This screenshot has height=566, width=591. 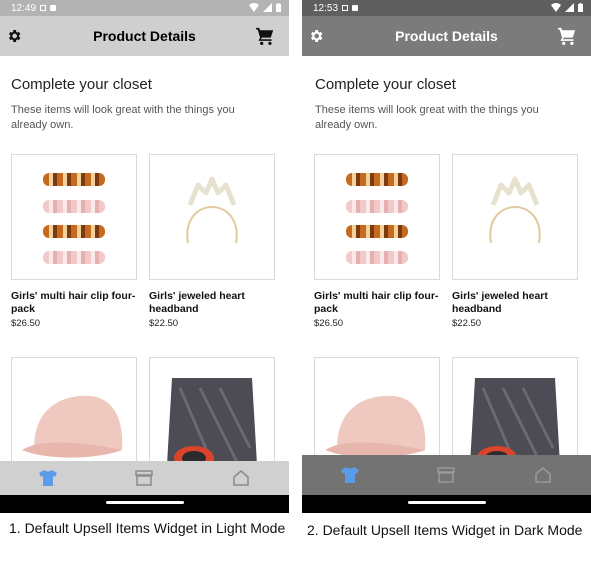 What do you see at coordinates (144, 8) in the screenshot?
I see `status-bar: 12:49` at bounding box center [144, 8].